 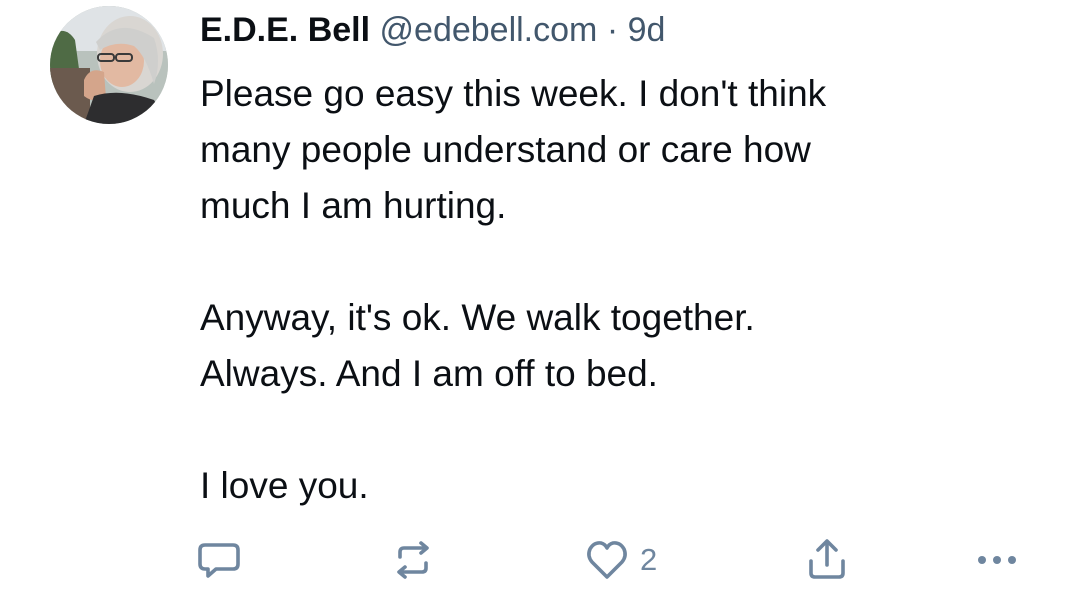 I want to click on avatar, so click(x=109, y=65).